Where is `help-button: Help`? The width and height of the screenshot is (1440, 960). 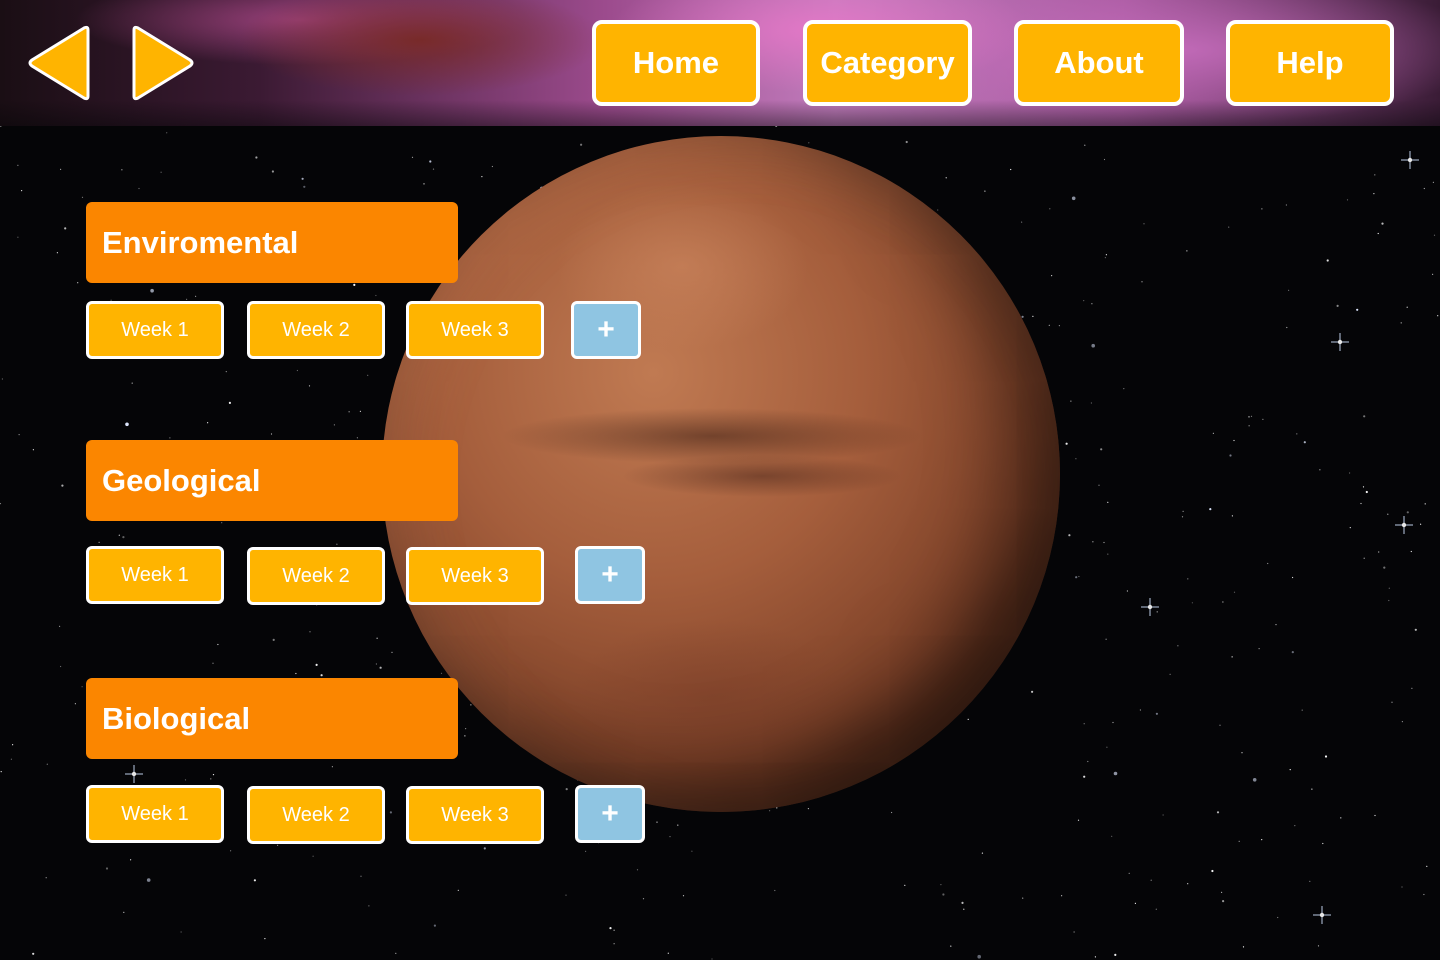 help-button: Help is located at coordinates (1310, 63).